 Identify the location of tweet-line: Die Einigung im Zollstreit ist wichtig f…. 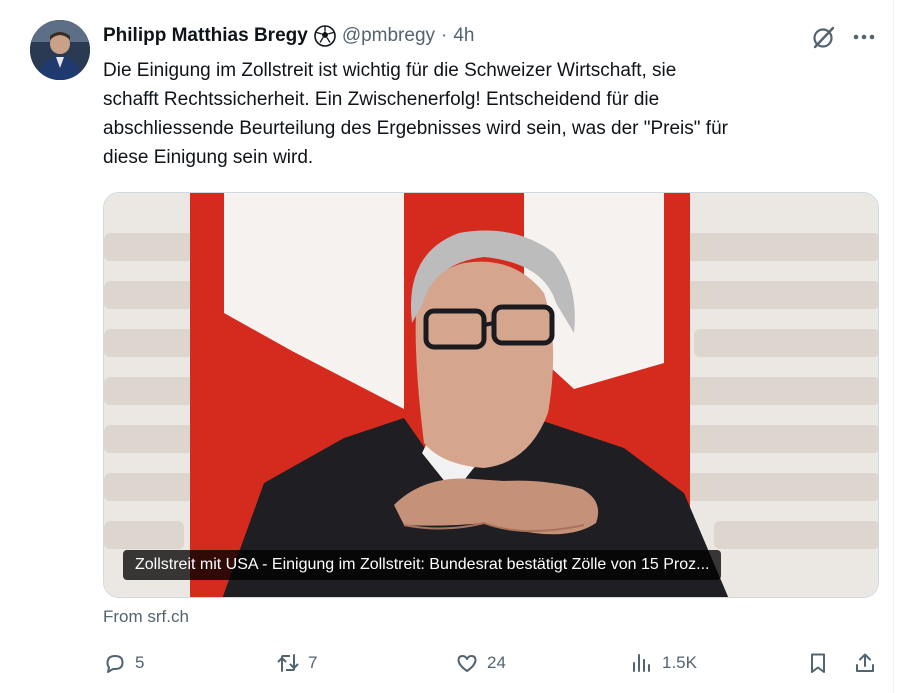
(390, 70).